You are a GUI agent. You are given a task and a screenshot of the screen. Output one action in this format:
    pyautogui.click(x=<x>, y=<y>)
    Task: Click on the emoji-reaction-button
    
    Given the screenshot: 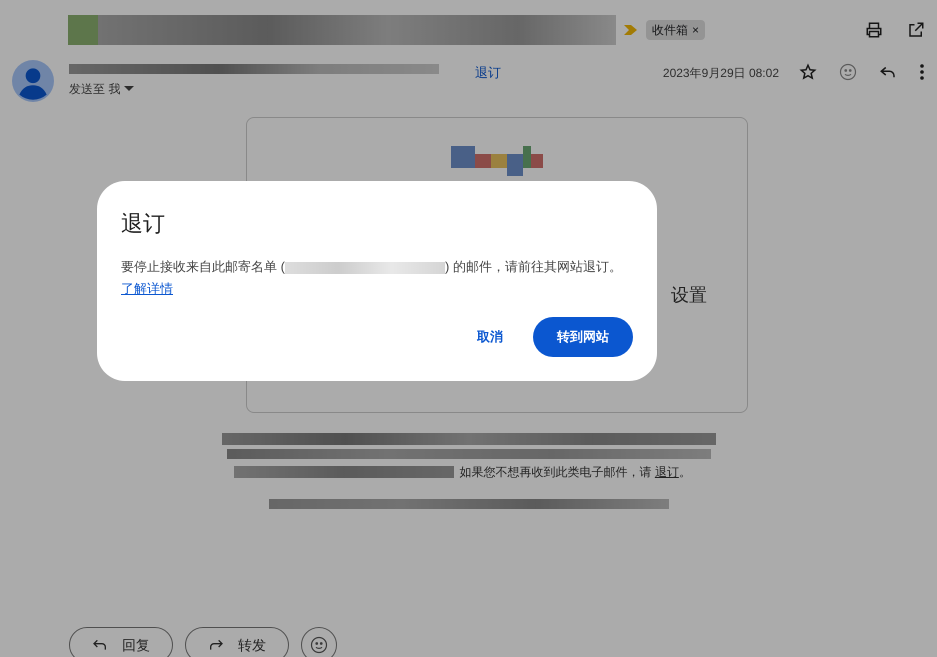 What is the action you would take?
    pyautogui.click(x=319, y=642)
    